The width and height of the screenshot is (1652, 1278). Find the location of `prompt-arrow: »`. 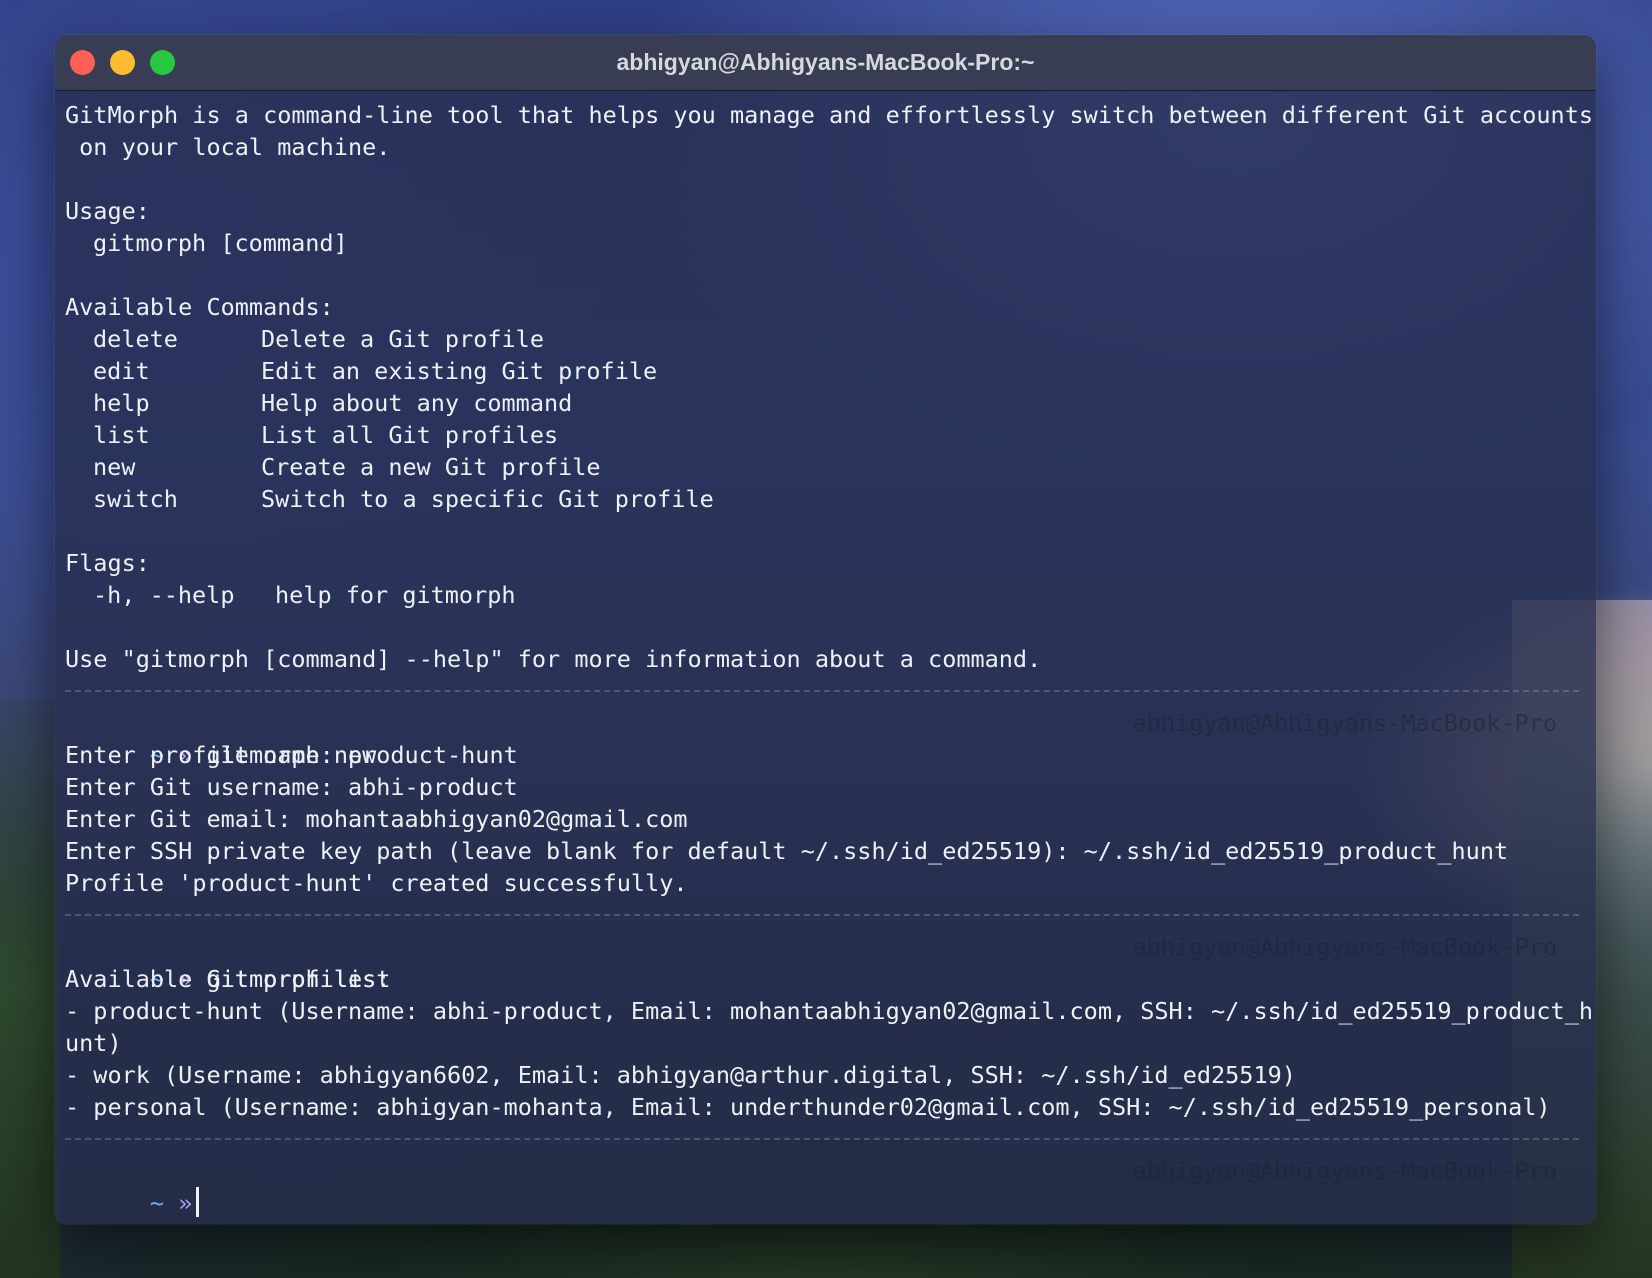

prompt-arrow: » is located at coordinates (185, 1203).